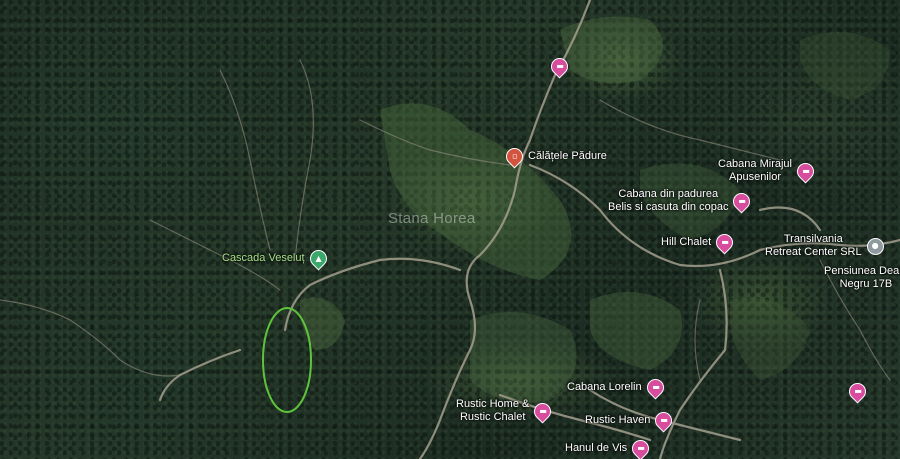  I want to click on poi-label: Cabana Lorelin, so click(604, 387).